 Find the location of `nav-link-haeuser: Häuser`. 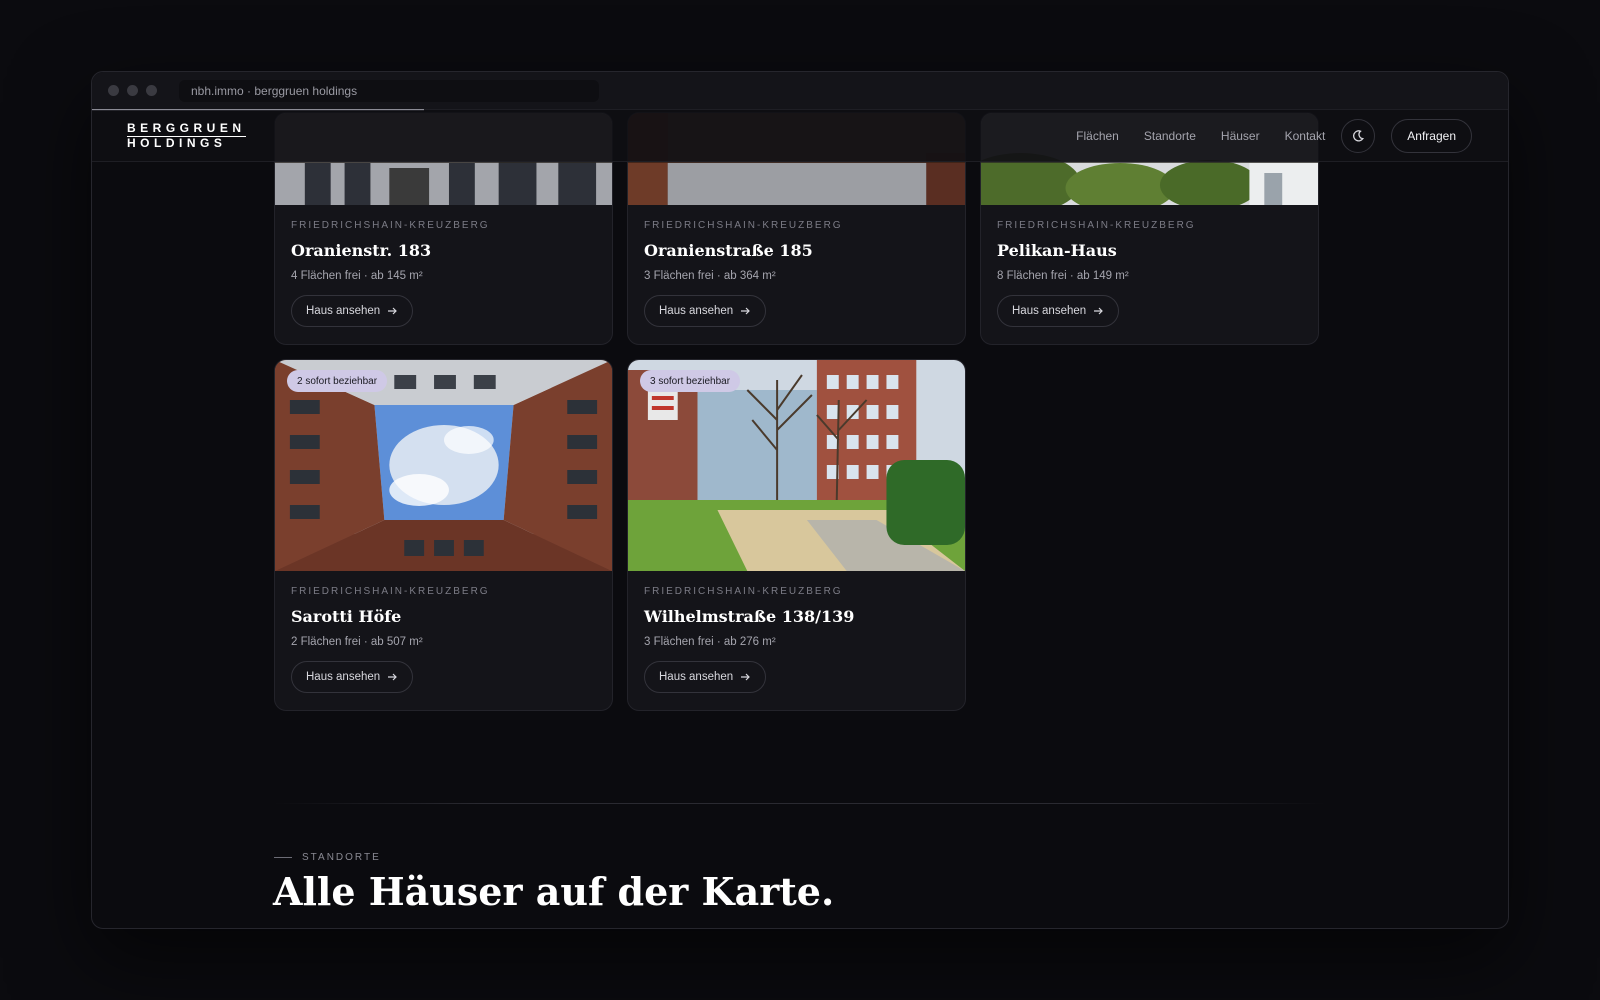

nav-link-haeuser: Häuser is located at coordinates (1240, 136).